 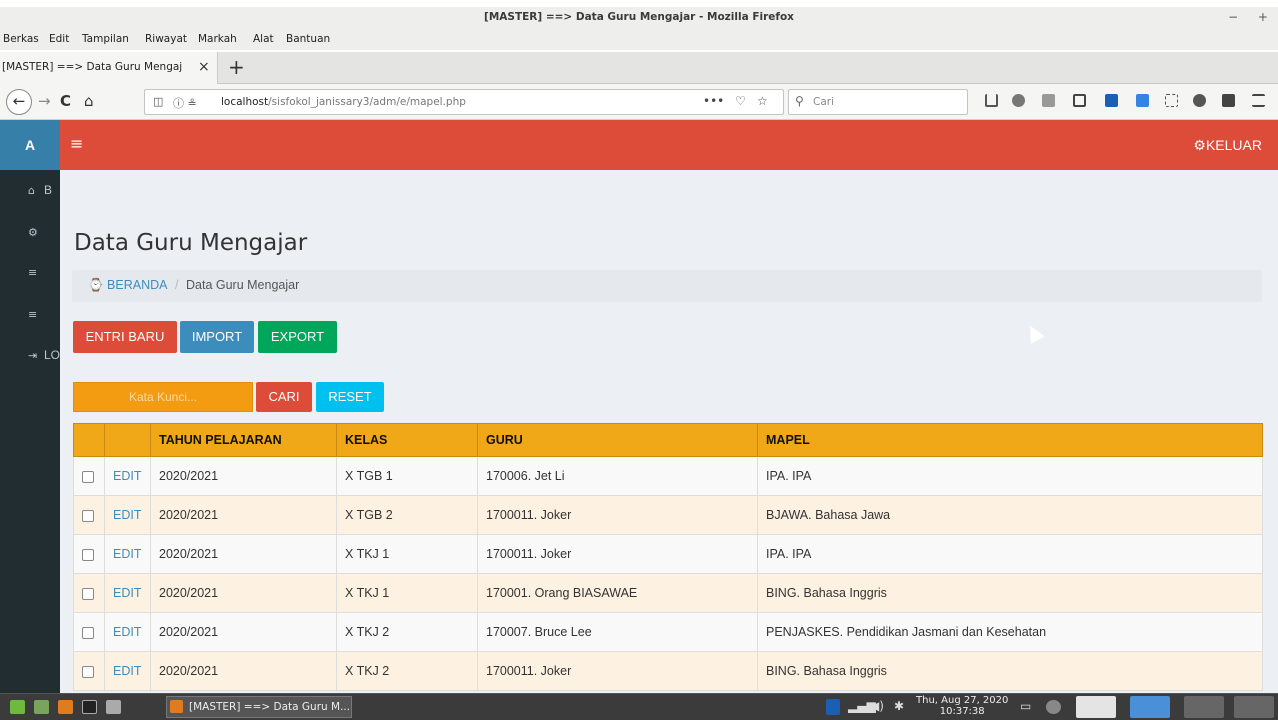 What do you see at coordinates (407, 440) in the screenshot?
I see `column-header-kelas: KELAS` at bounding box center [407, 440].